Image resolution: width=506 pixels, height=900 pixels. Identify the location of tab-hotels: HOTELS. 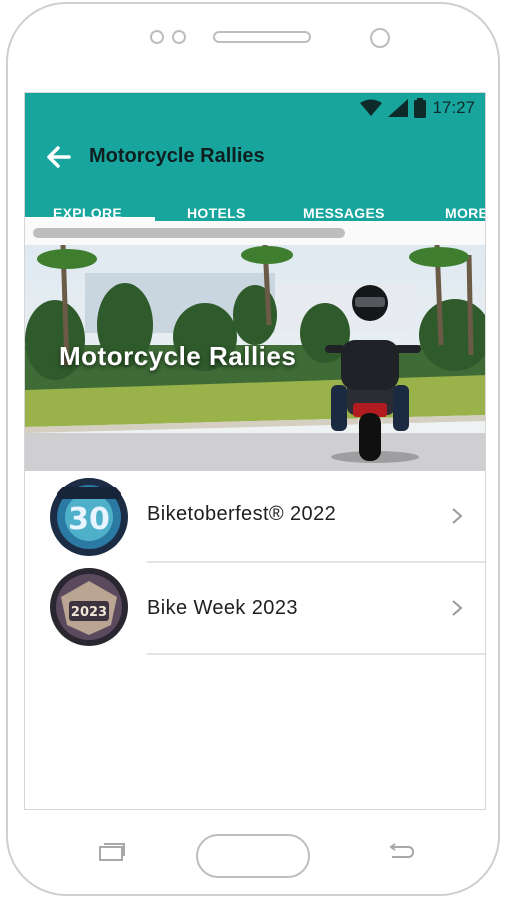
(216, 213).